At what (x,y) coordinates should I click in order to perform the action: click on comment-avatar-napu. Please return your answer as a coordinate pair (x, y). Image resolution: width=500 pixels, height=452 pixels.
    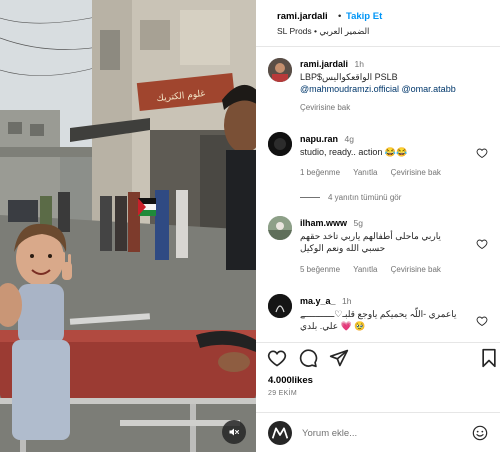
    Looking at the image, I should click on (280, 144).